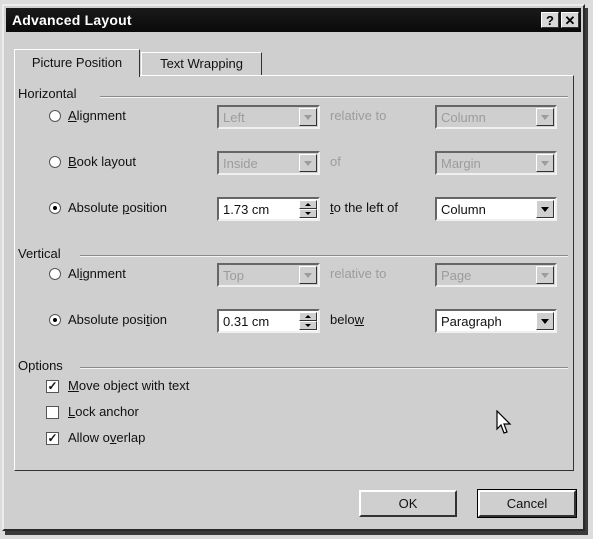  What do you see at coordinates (118, 319) in the screenshot?
I see `v-absolute-position-label: Absolute position` at bounding box center [118, 319].